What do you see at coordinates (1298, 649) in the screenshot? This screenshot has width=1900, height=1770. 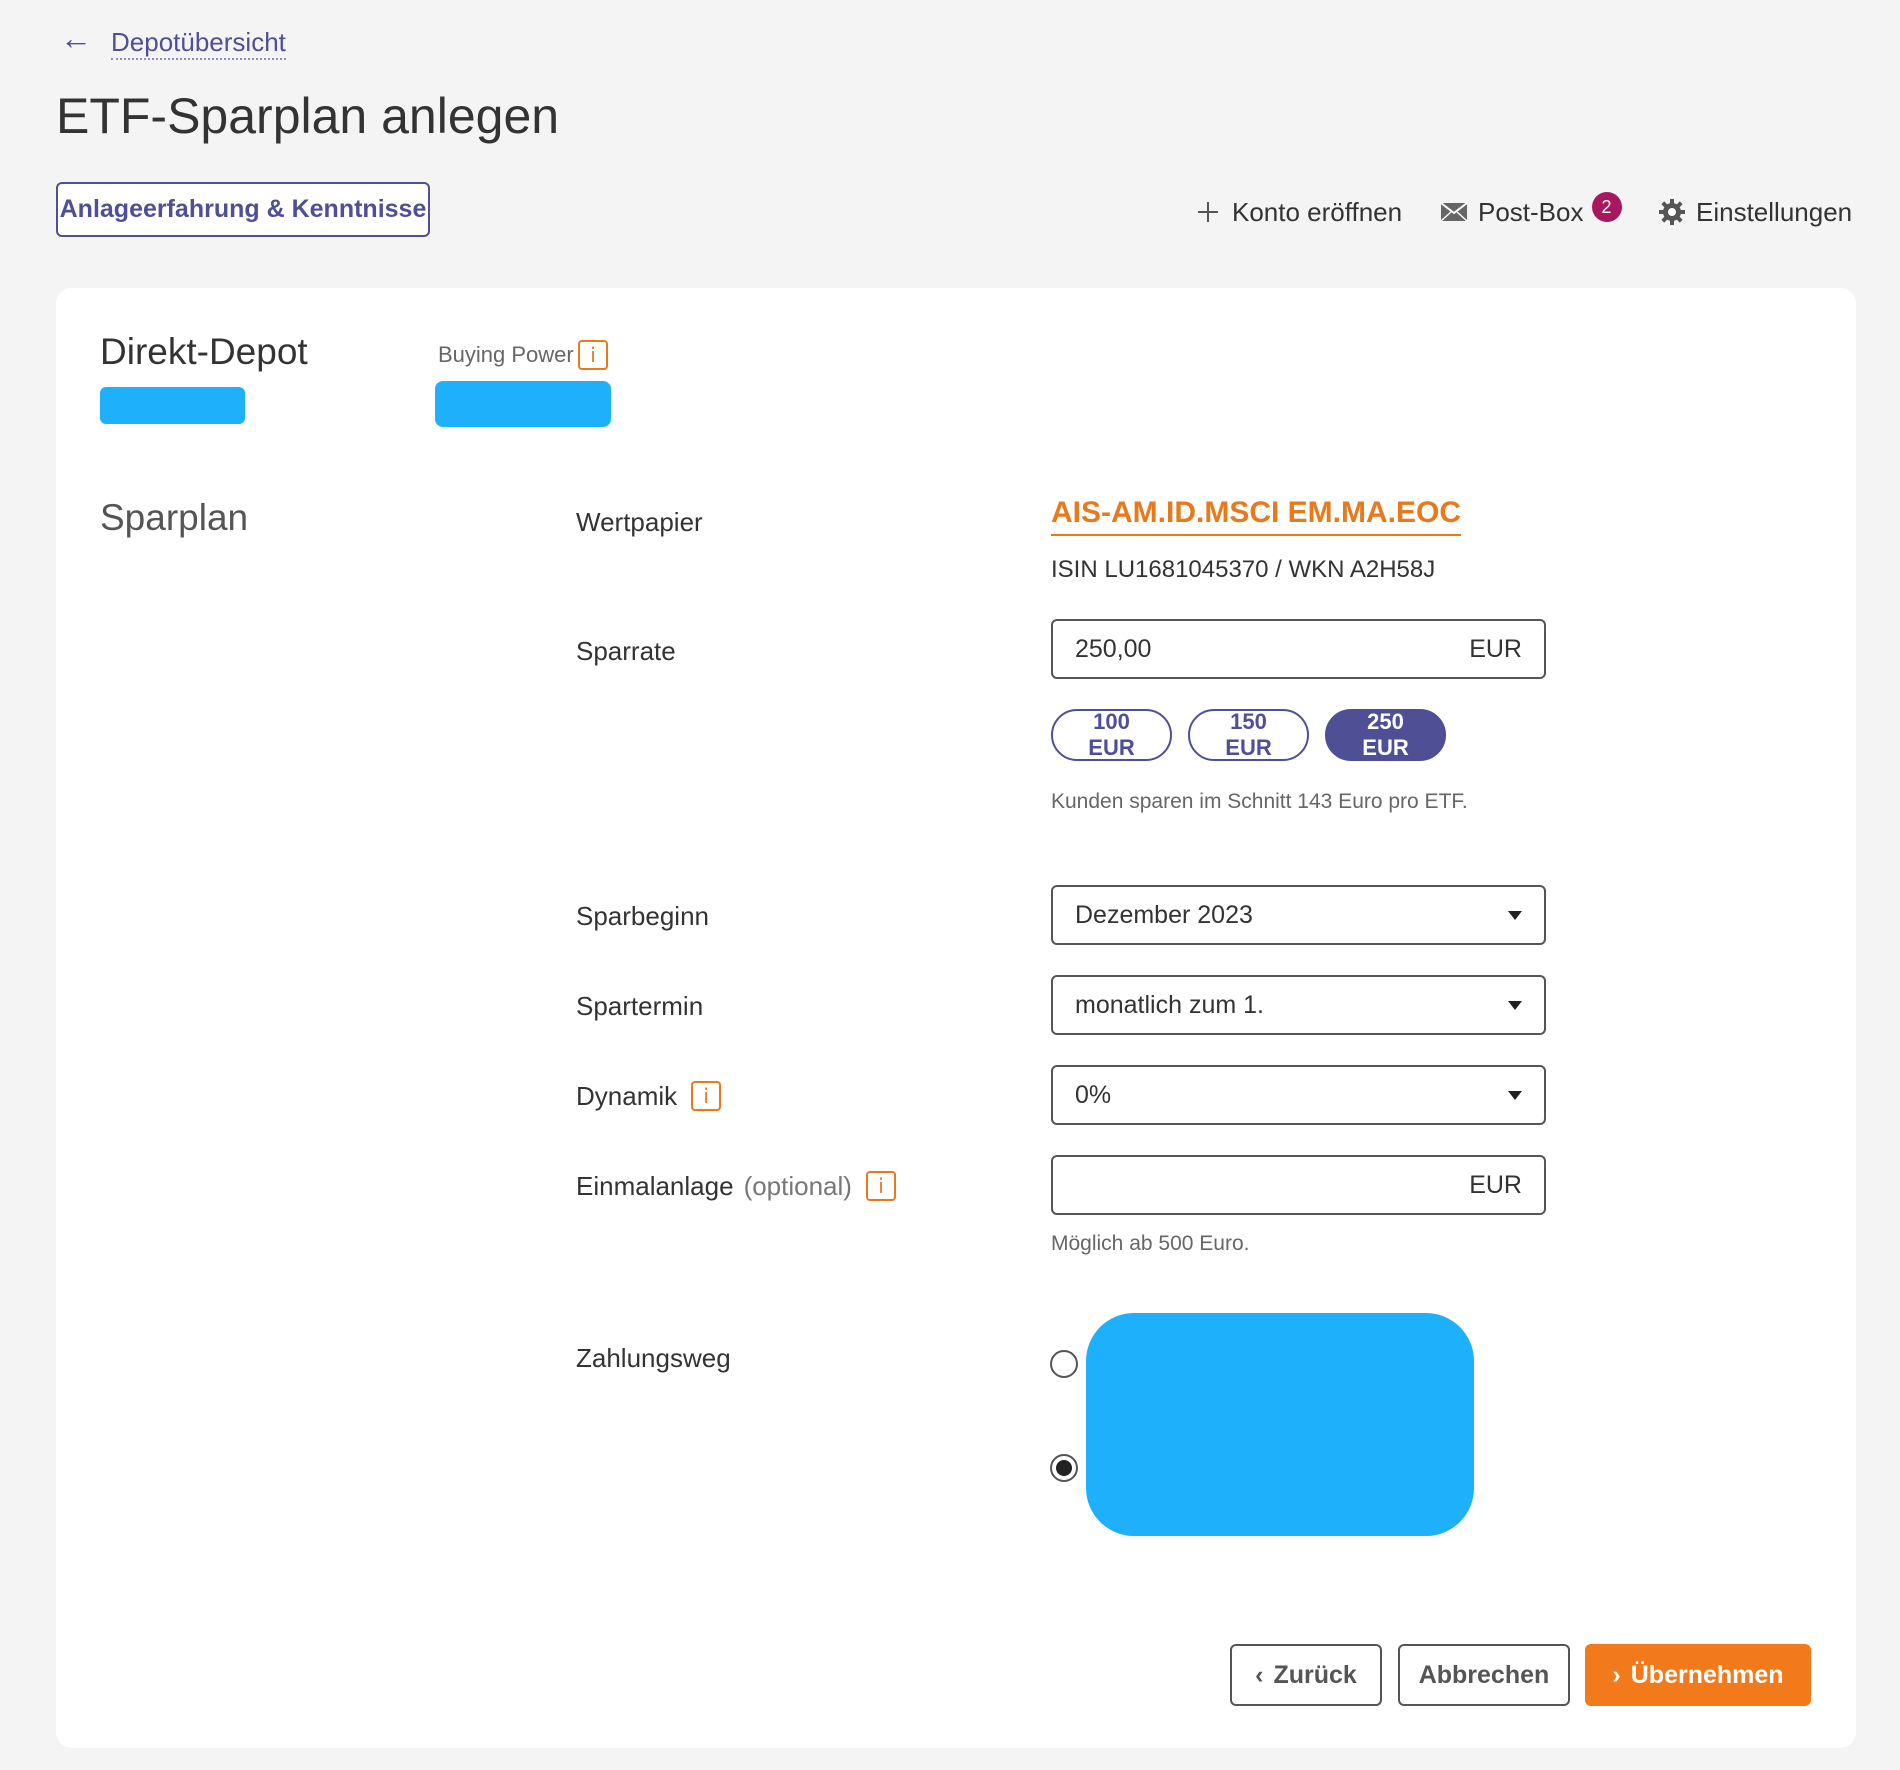 I see `sparrate-input: 250,00 EUR` at bounding box center [1298, 649].